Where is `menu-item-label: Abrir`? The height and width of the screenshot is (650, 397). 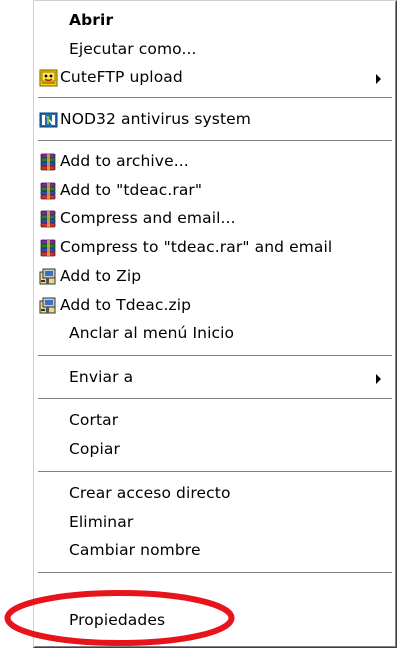 menu-item-label: Abrir is located at coordinates (91, 20).